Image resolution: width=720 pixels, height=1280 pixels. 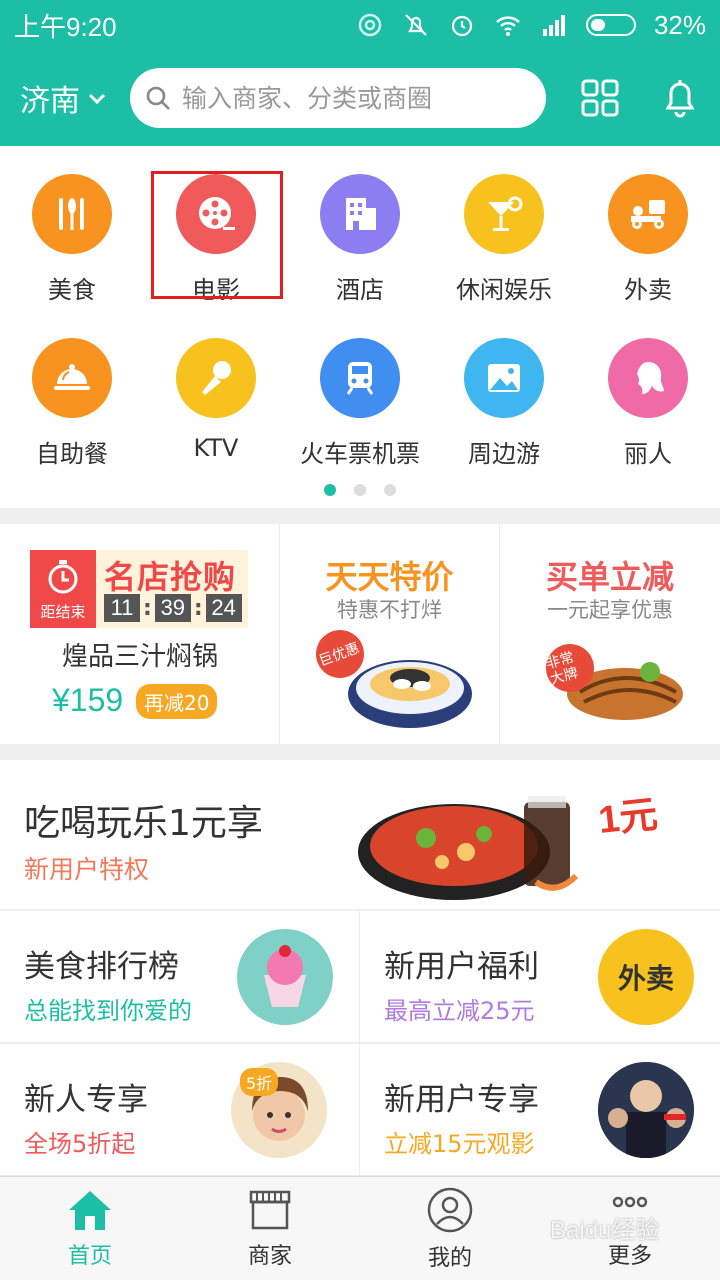 What do you see at coordinates (170, 577) in the screenshot?
I see `flash-title: 名店抢购` at bounding box center [170, 577].